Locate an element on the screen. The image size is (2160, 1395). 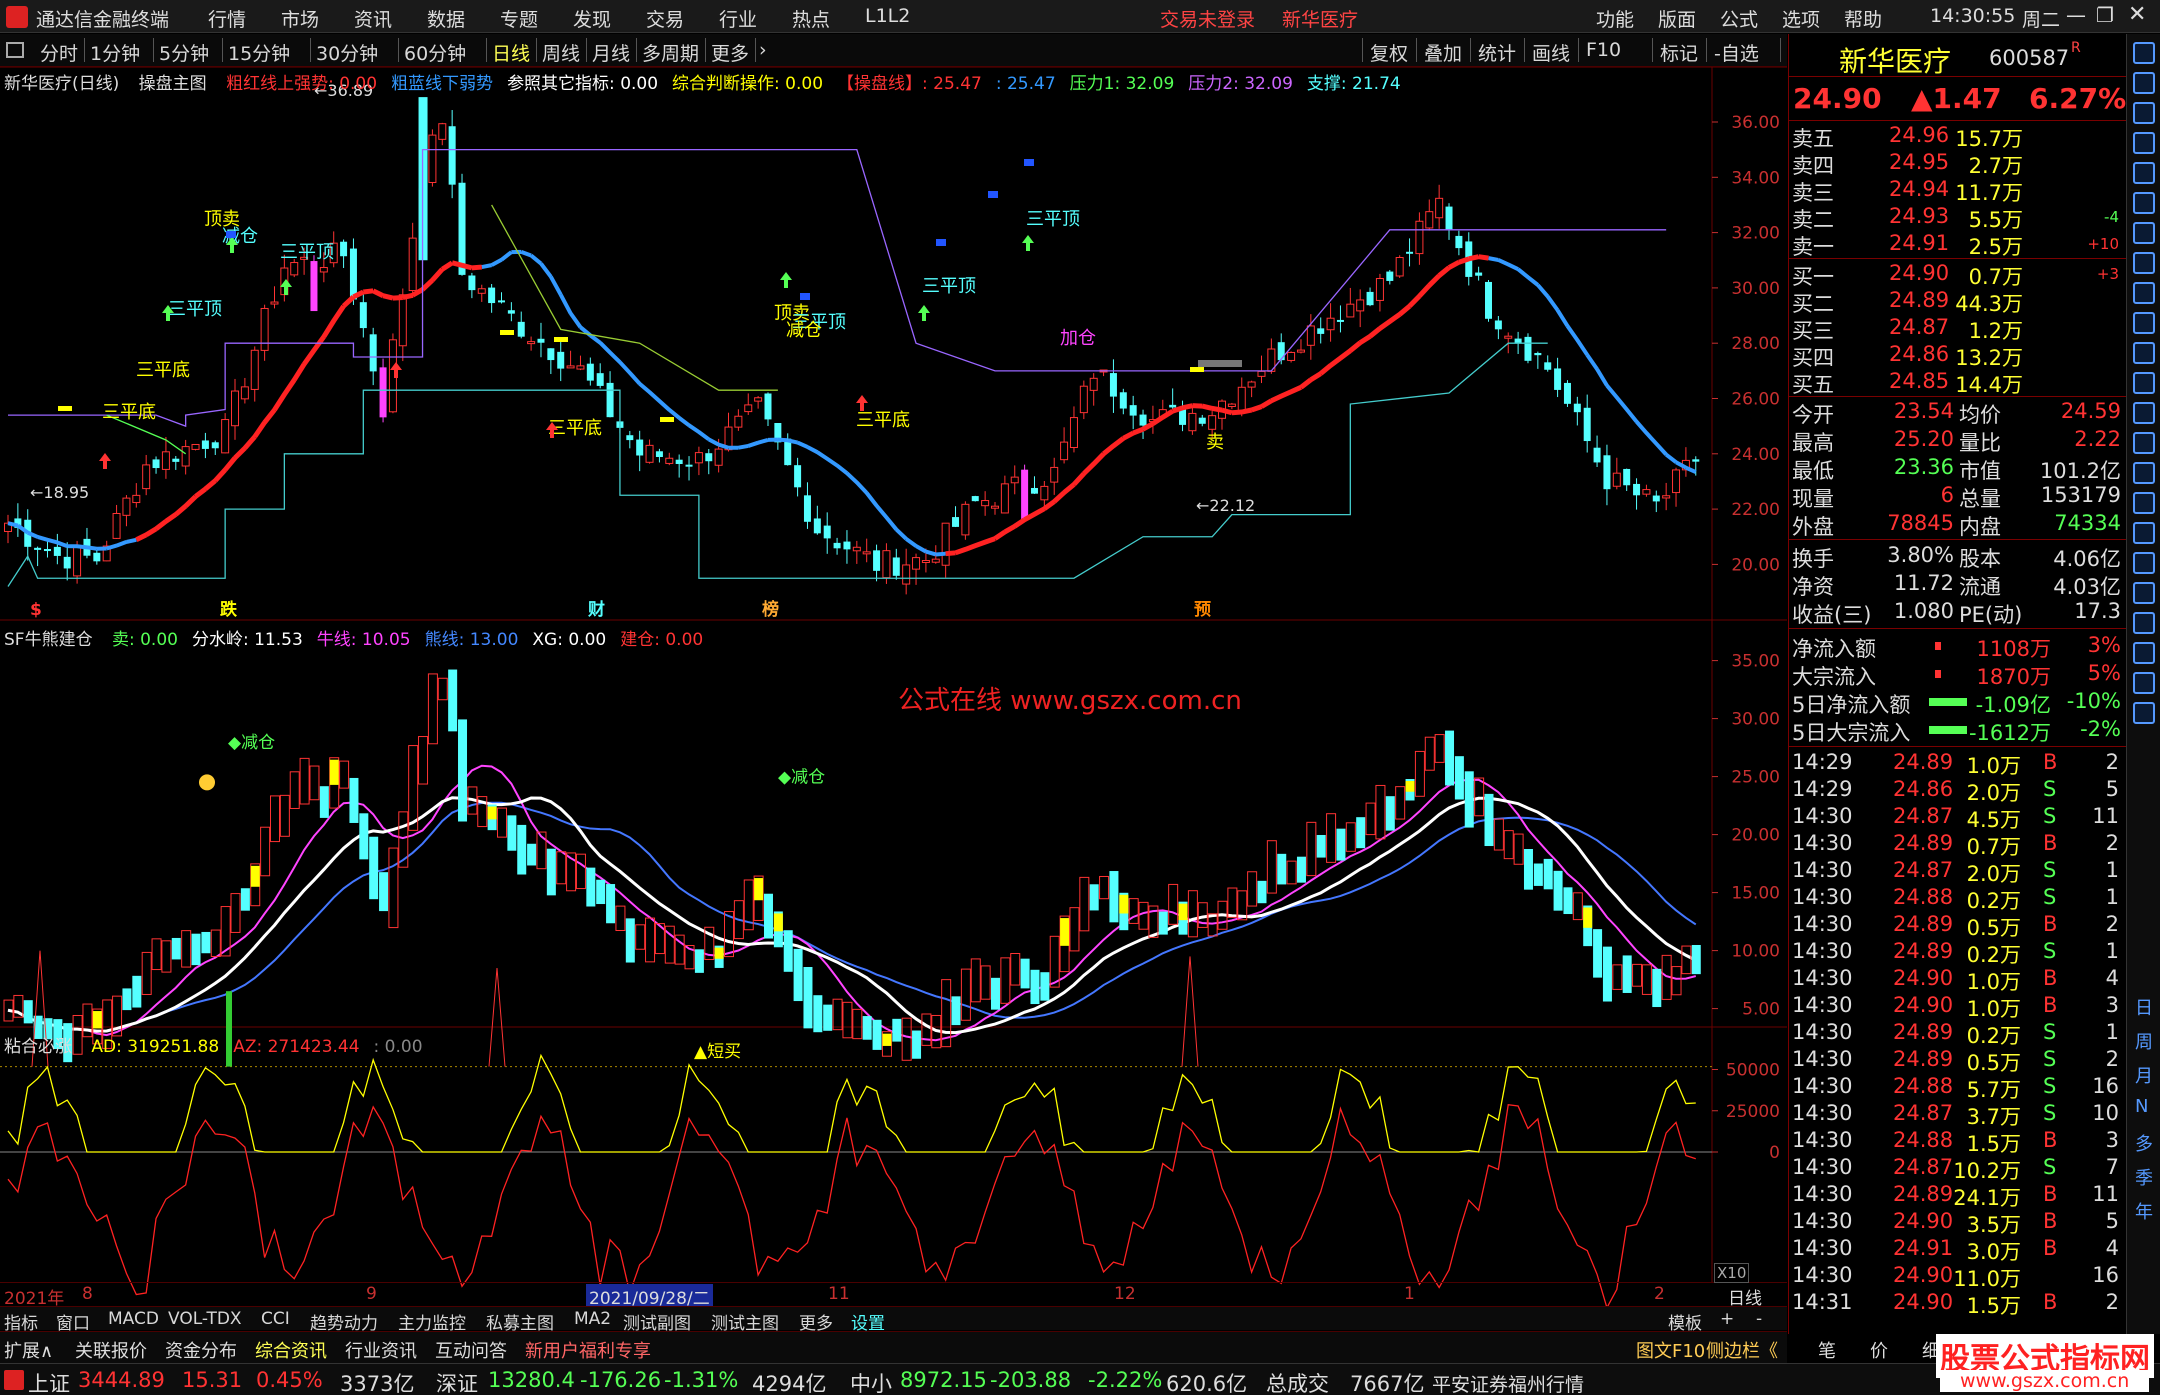
period-tab: 分时 is located at coordinates (59, 52).